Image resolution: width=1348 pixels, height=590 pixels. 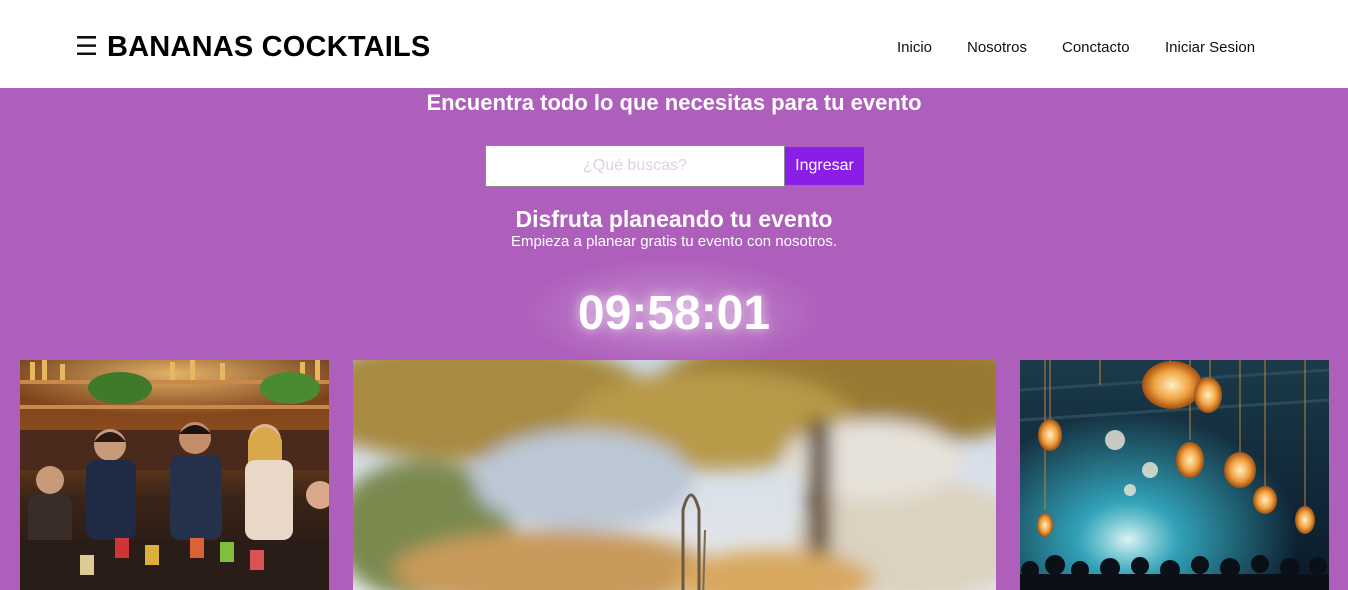 What do you see at coordinates (914, 48) in the screenshot?
I see `nav-inicio: Inicio` at bounding box center [914, 48].